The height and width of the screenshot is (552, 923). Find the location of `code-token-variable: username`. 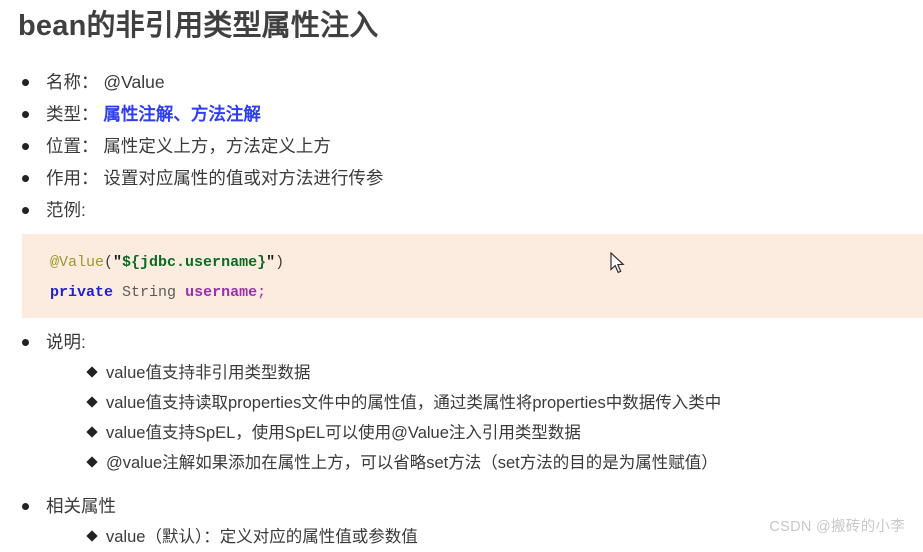

code-token-variable: username is located at coordinates (221, 292).